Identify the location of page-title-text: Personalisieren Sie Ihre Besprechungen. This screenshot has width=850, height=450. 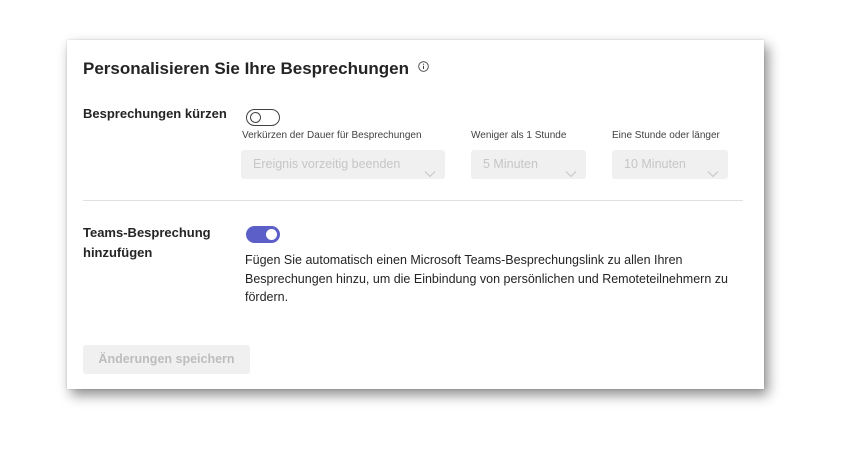
(246, 68).